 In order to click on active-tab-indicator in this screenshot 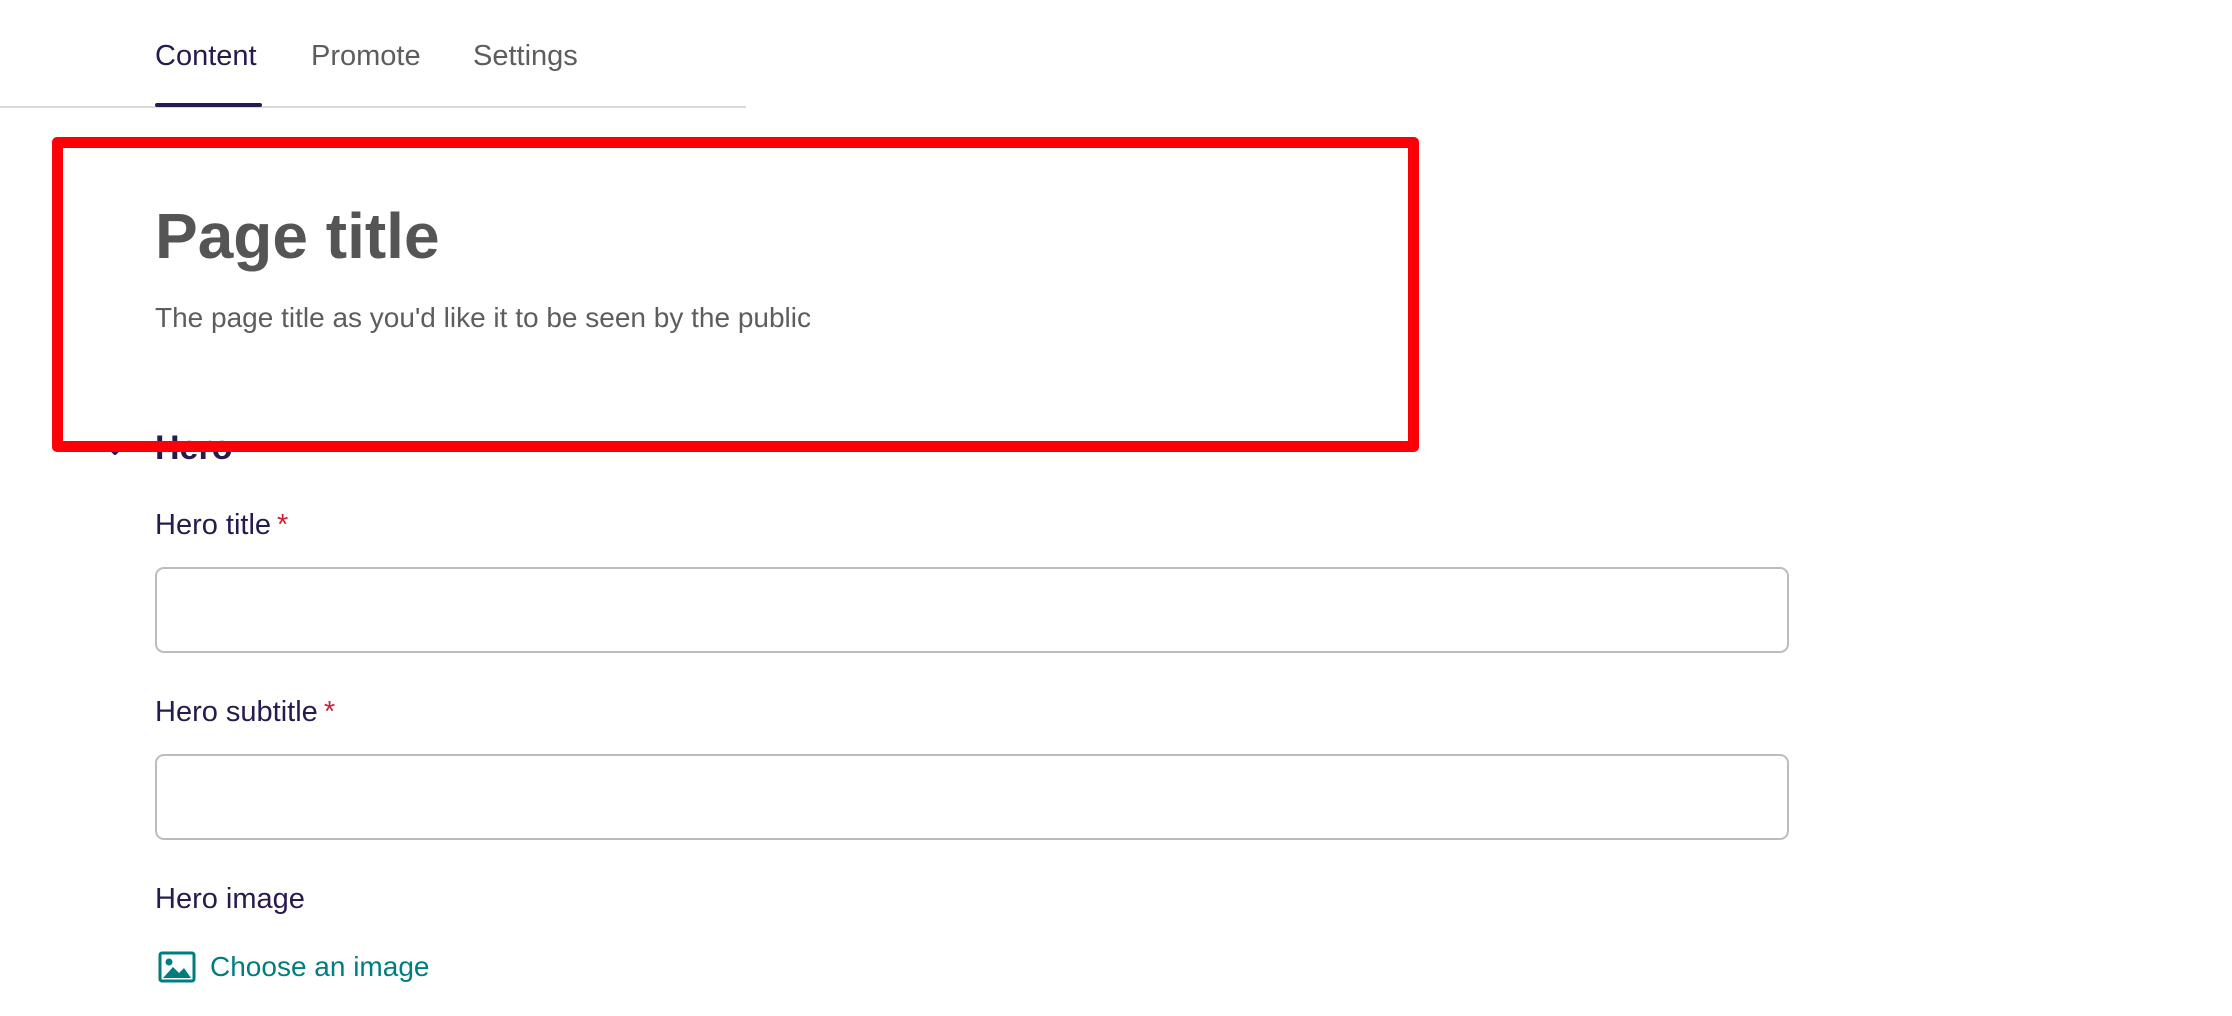, I will do `click(208, 105)`.